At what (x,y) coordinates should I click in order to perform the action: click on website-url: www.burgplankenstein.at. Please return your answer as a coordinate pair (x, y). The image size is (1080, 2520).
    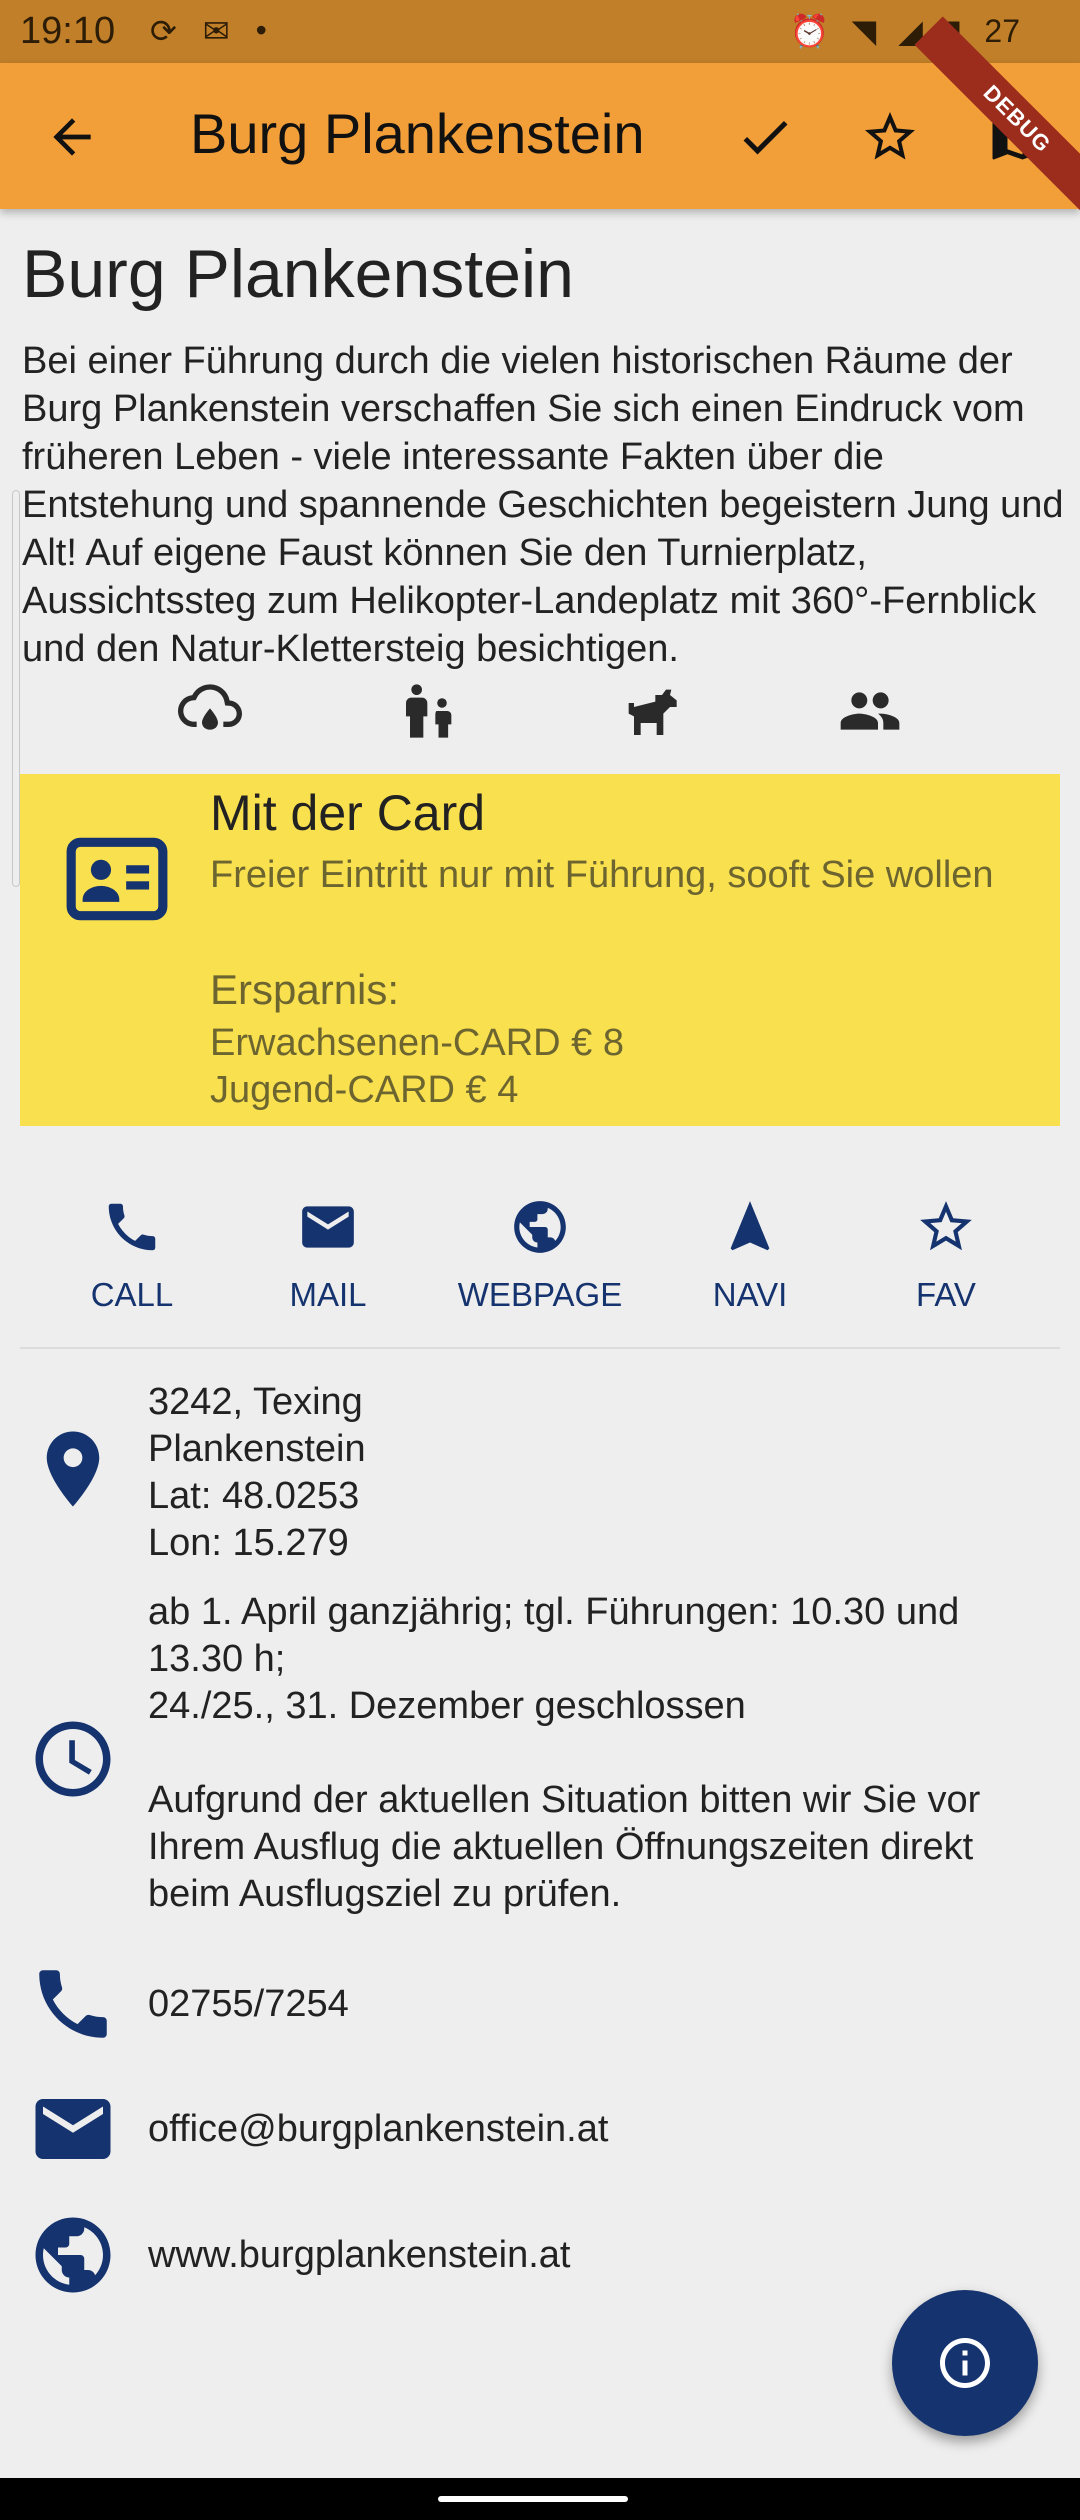
    Looking at the image, I should click on (359, 2255).